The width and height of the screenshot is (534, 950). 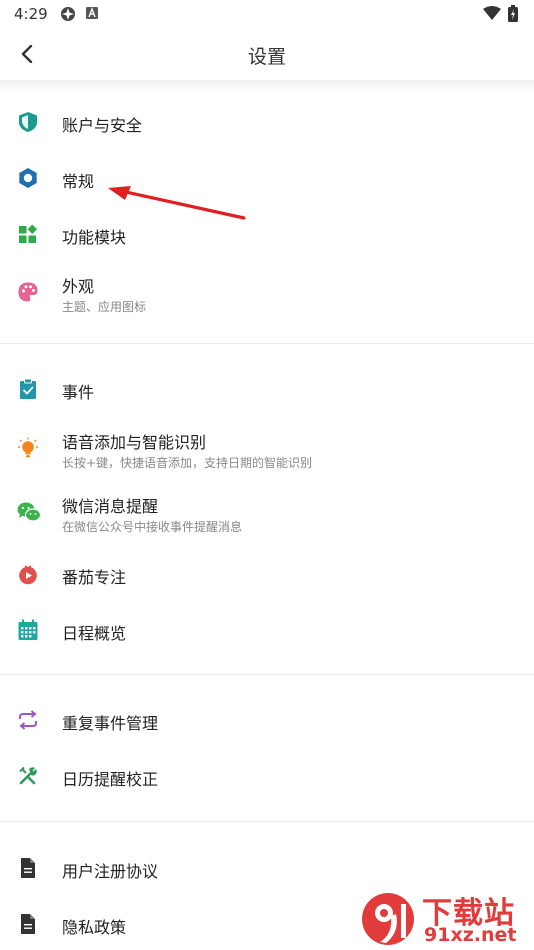 What do you see at coordinates (28, 630) in the screenshot?
I see `calendar-icon` at bounding box center [28, 630].